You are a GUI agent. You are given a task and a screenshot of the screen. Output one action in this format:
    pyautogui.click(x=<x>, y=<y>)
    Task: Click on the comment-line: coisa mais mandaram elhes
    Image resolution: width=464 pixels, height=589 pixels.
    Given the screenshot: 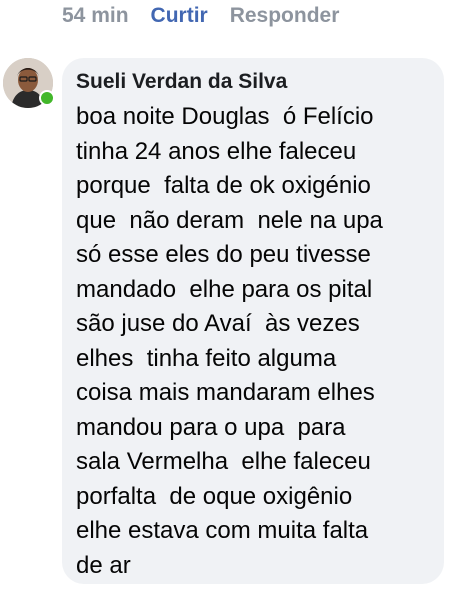 What is the action you would take?
    pyautogui.click(x=225, y=392)
    